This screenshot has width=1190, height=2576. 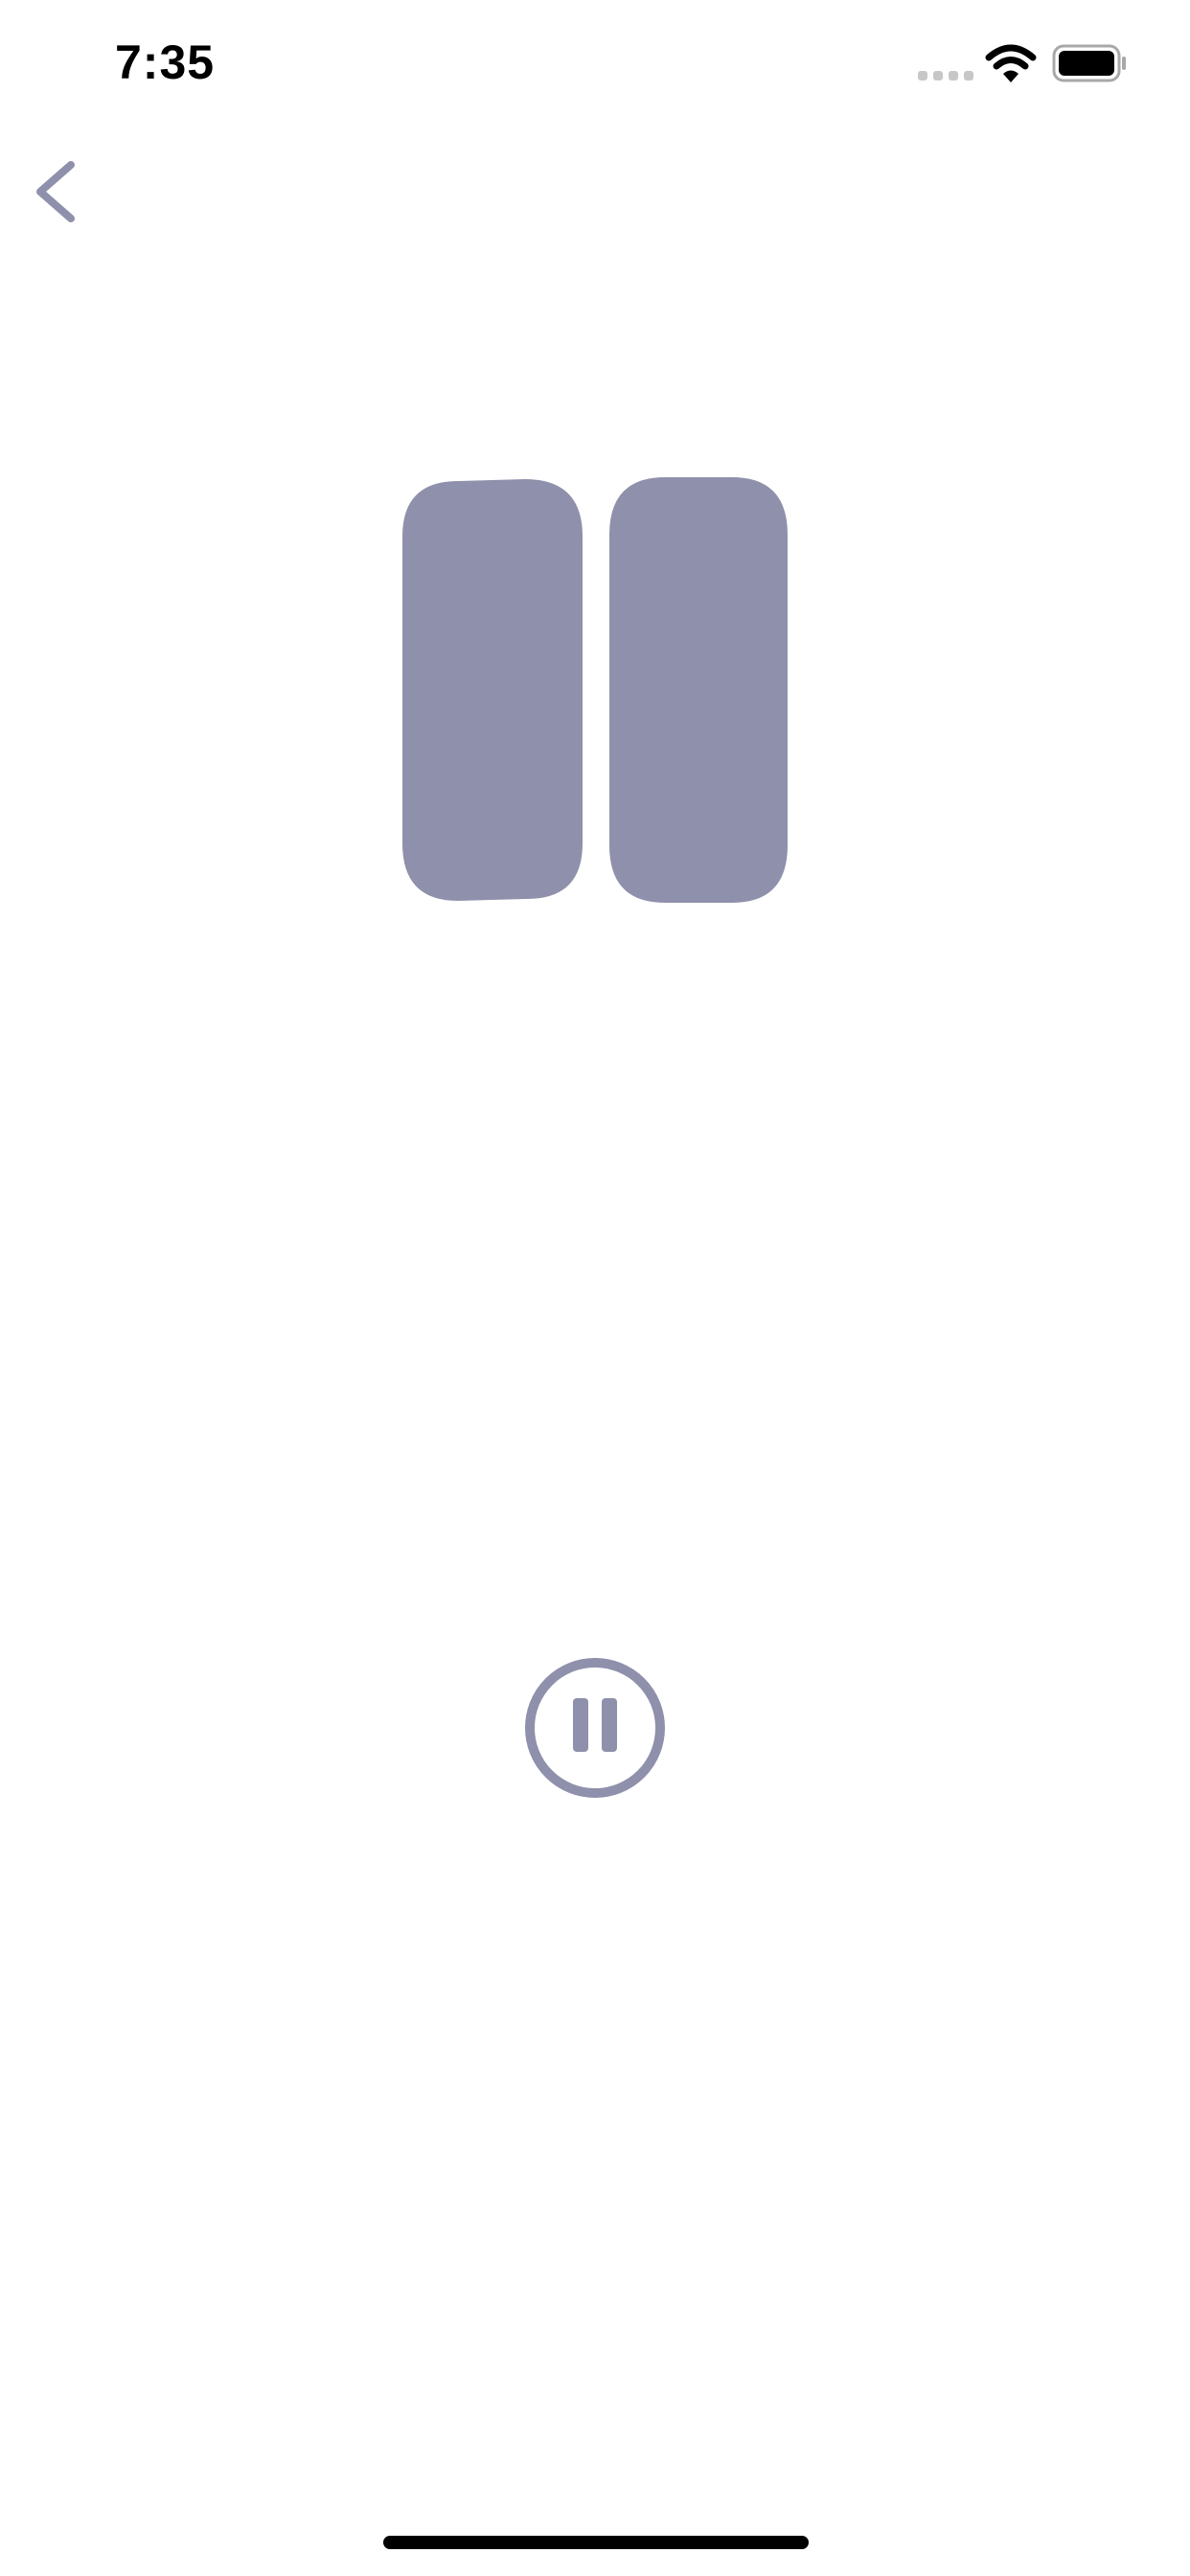 I want to click on status-time: 7:35, so click(x=166, y=62).